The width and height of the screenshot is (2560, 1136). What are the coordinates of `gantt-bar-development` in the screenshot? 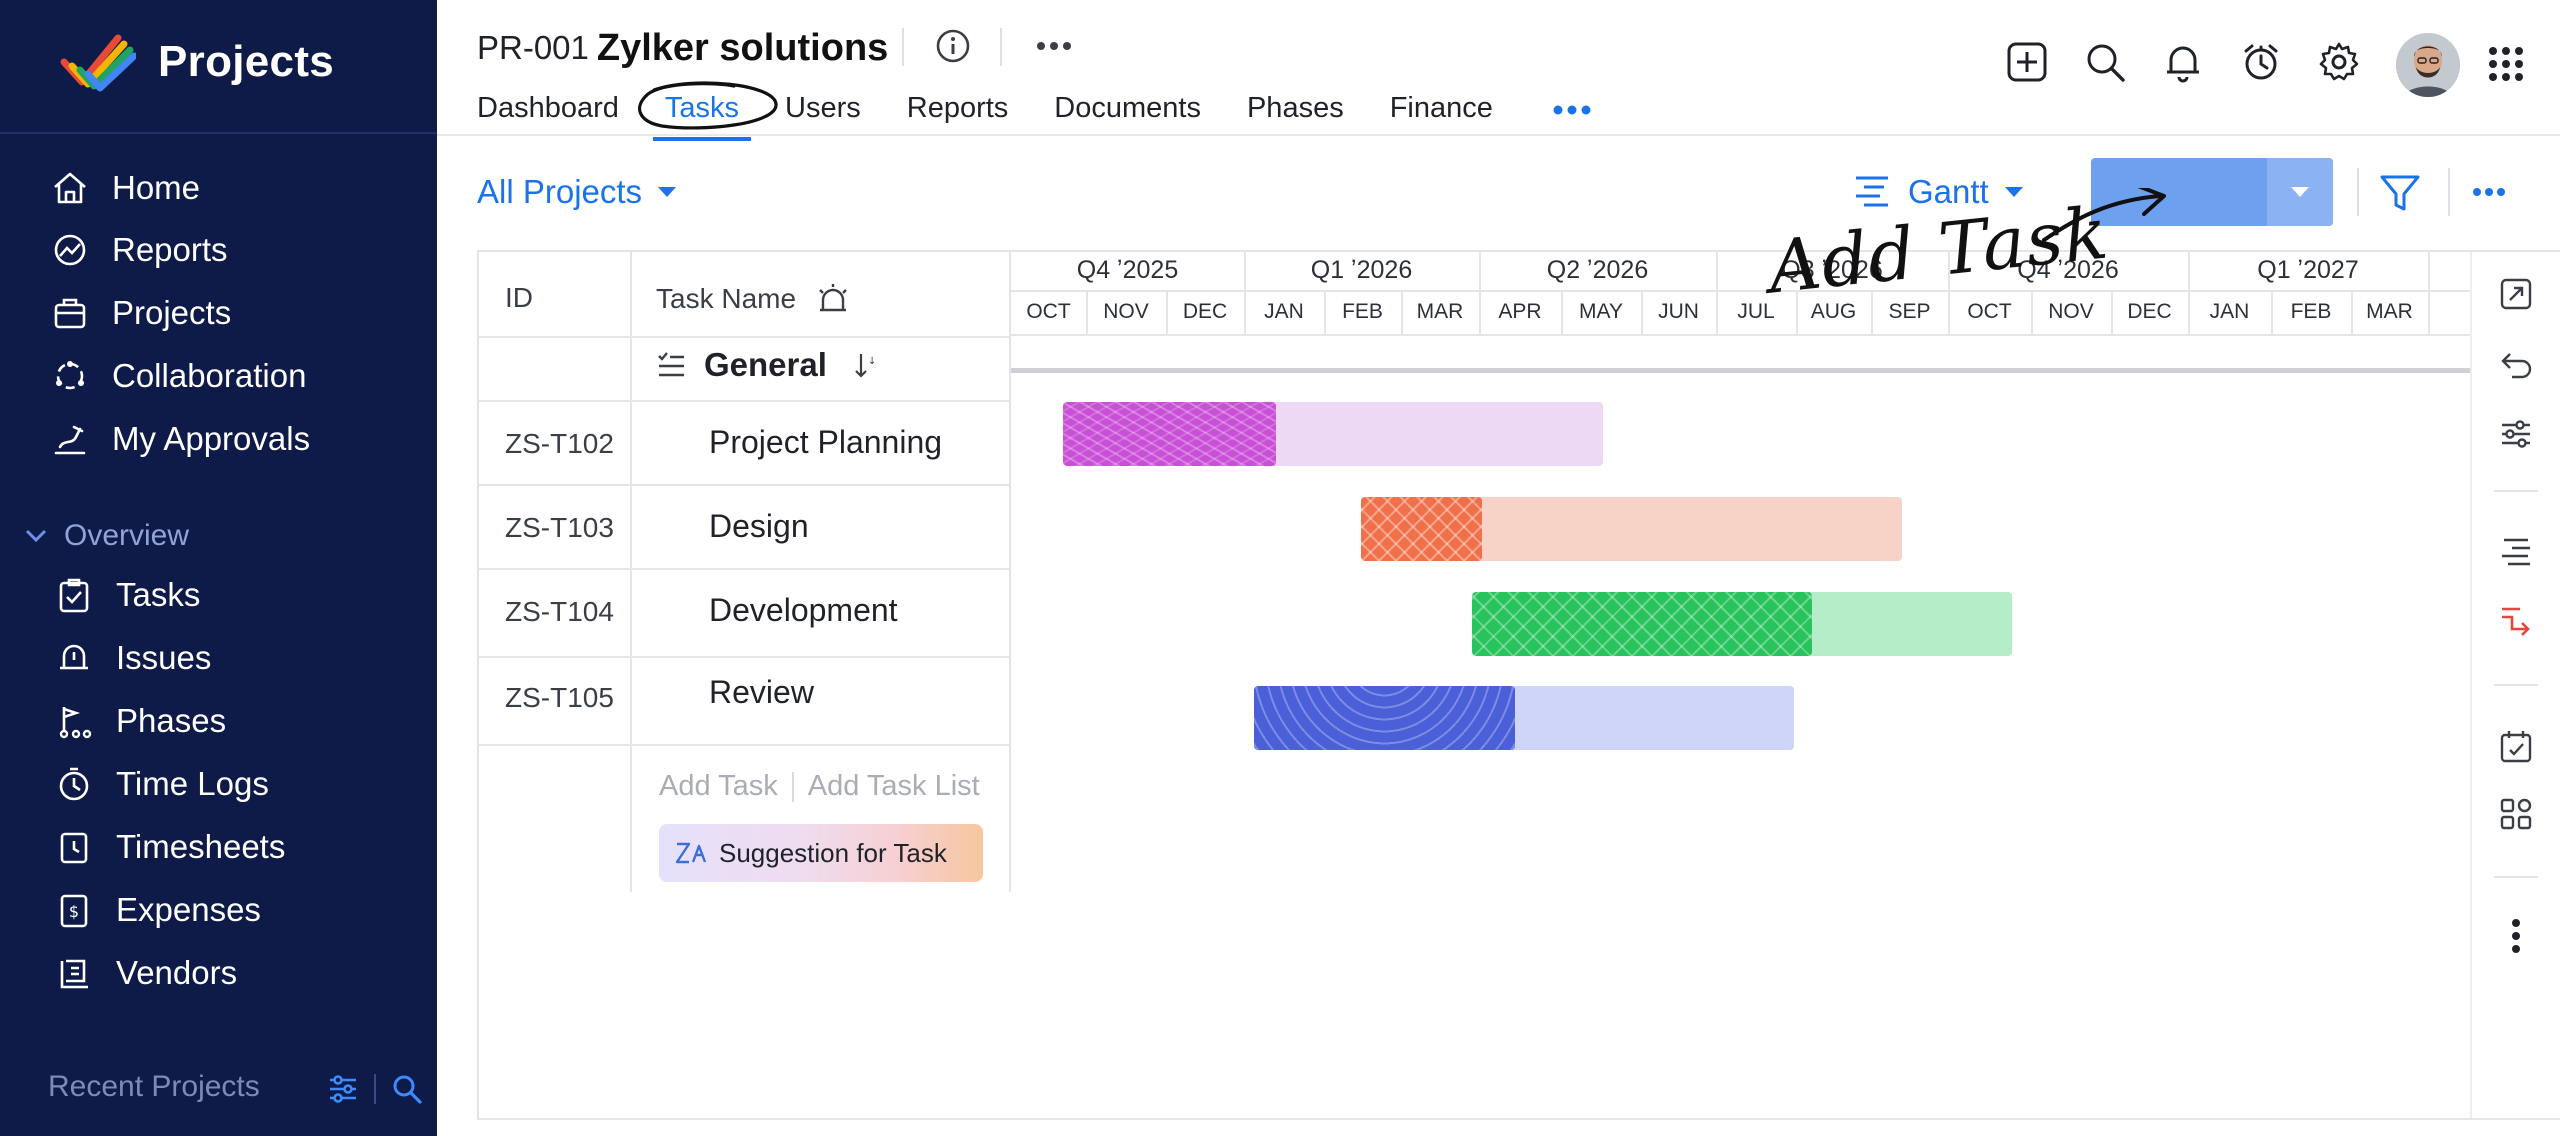 It's located at (1742, 624).